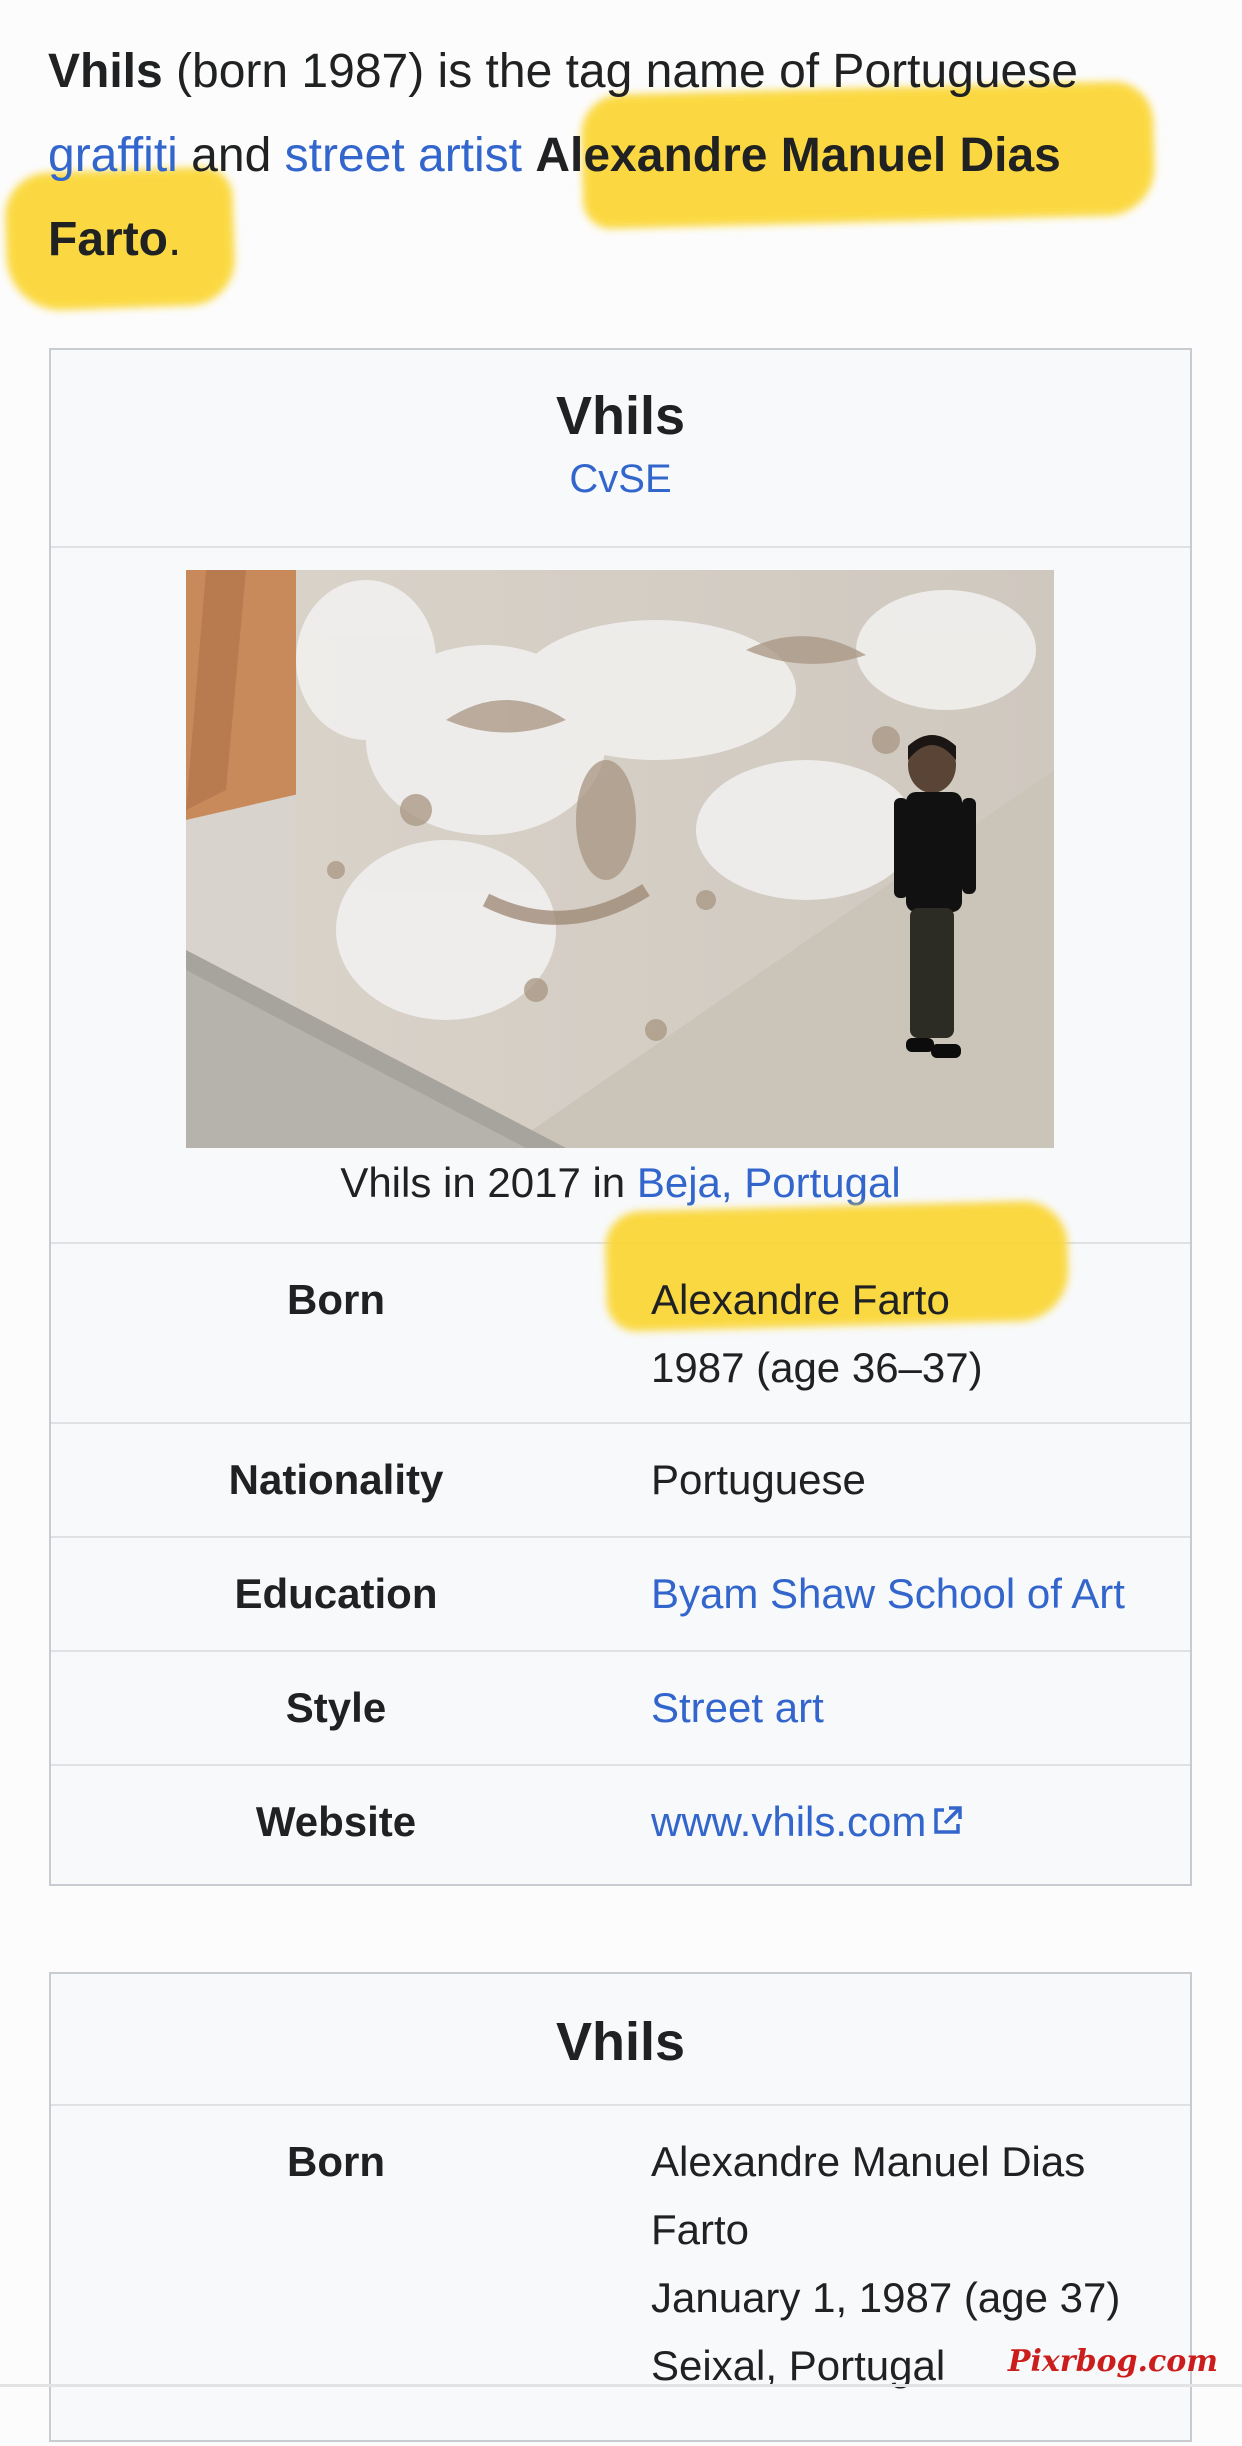 Image resolution: width=1242 pixels, height=2446 pixels. I want to click on row-value-born: Alexandre Farto 1987 (age 36–37), so click(915, 1334).